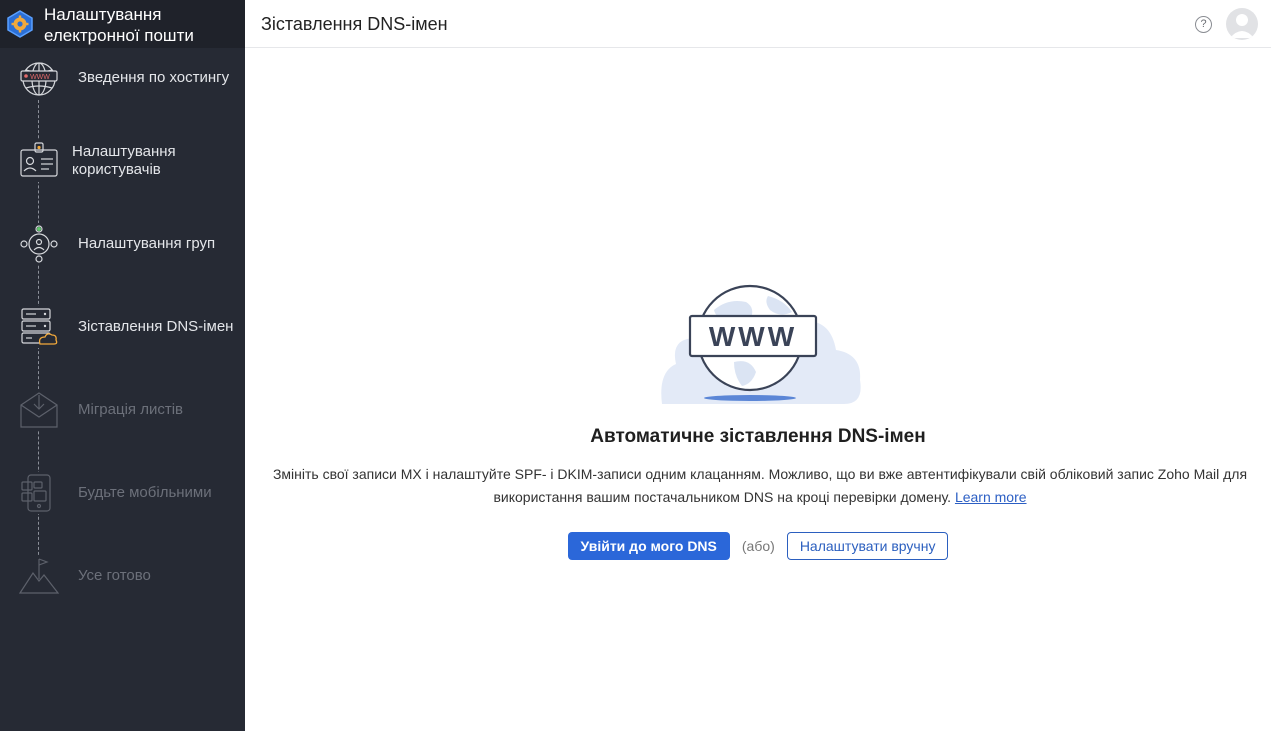 The width and height of the screenshot is (1271, 731). Describe the element at coordinates (867, 546) in the screenshot. I see `configure-manually-button: Налаштувати вручну` at that location.